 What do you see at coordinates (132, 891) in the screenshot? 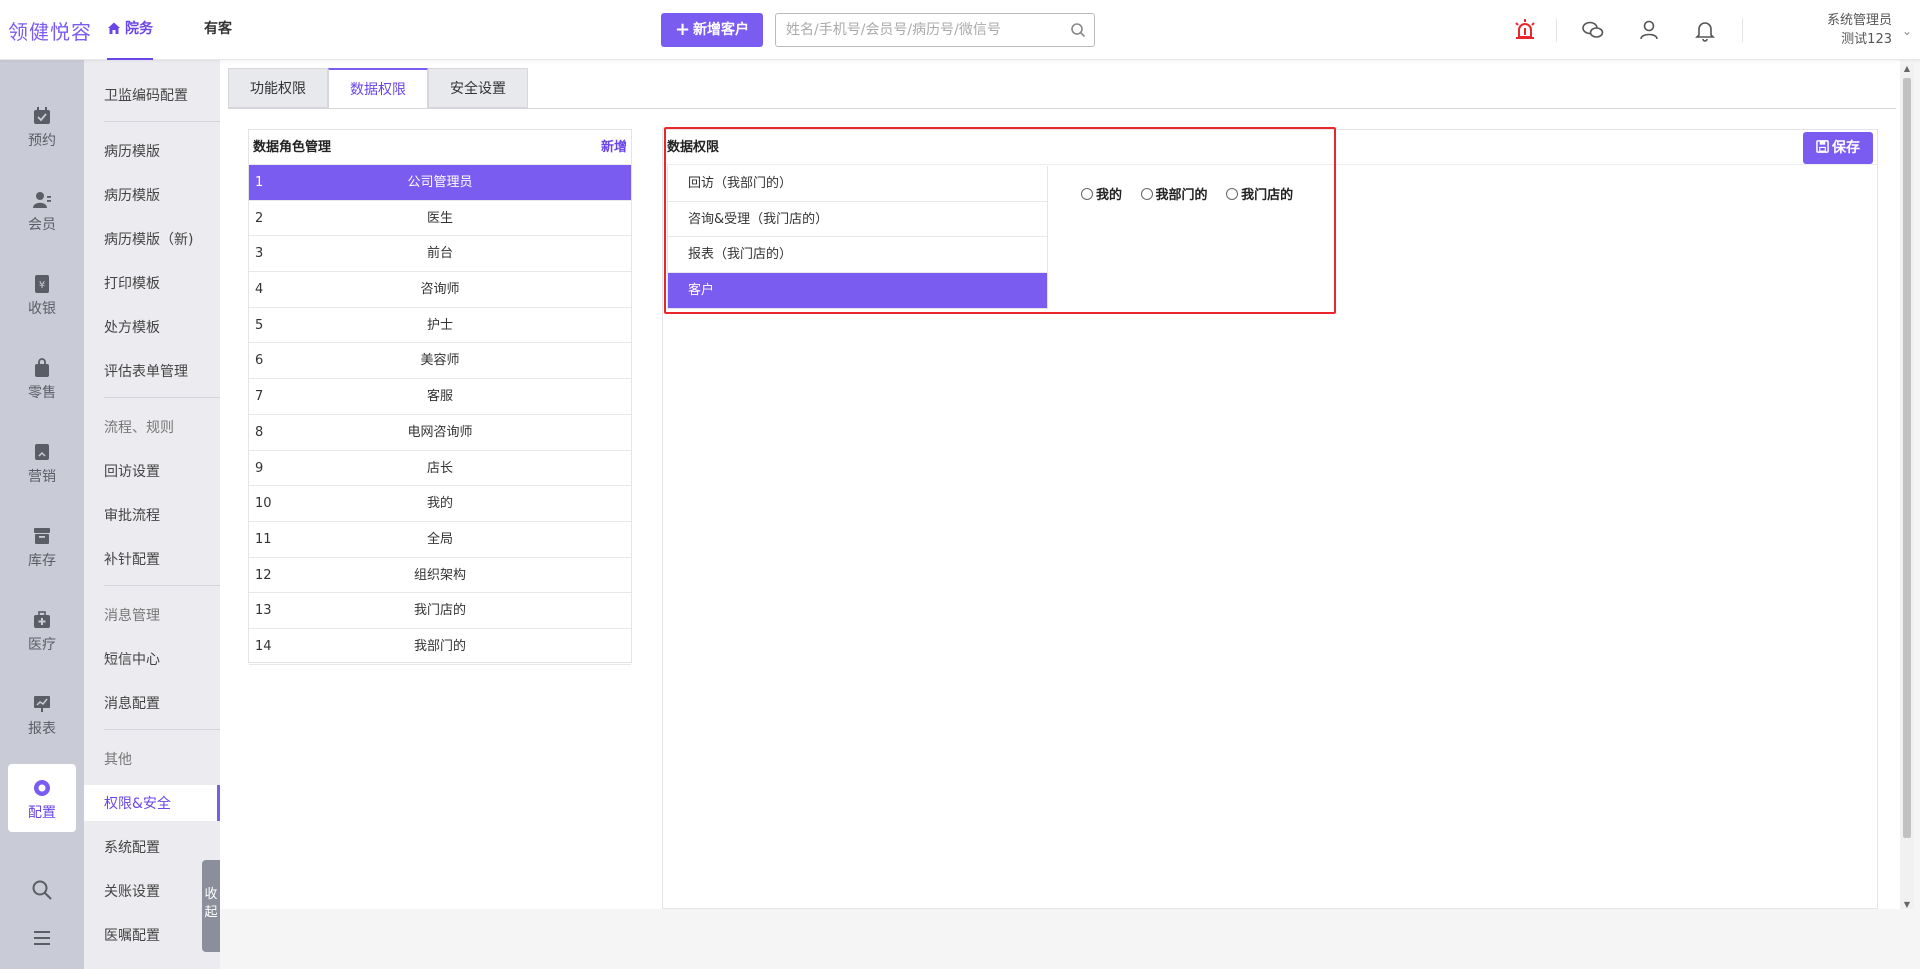
I see `submenu-item: 关账设置` at bounding box center [132, 891].